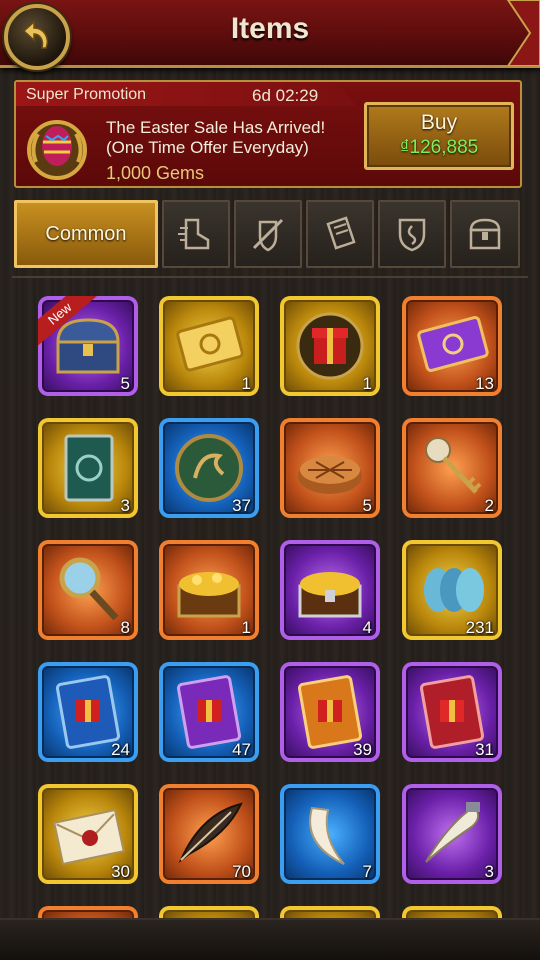 This screenshot has width=540, height=960. I want to click on item-slot: 7, so click(330, 834).